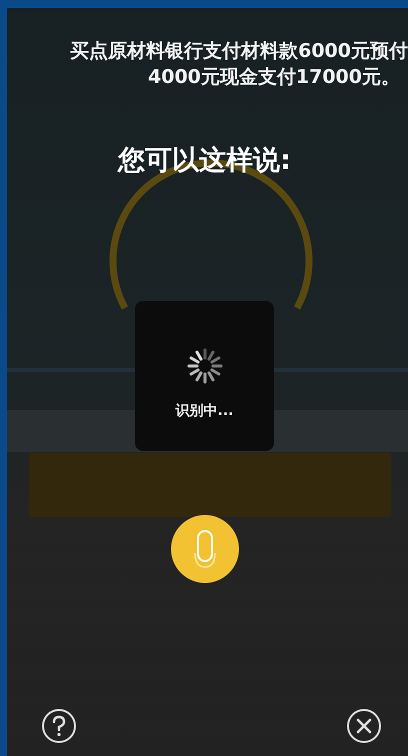 This screenshot has height=756, width=408. What do you see at coordinates (239, 51) in the screenshot?
I see `example-text: 买点原材料银行支付材料款6000元预付` at bounding box center [239, 51].